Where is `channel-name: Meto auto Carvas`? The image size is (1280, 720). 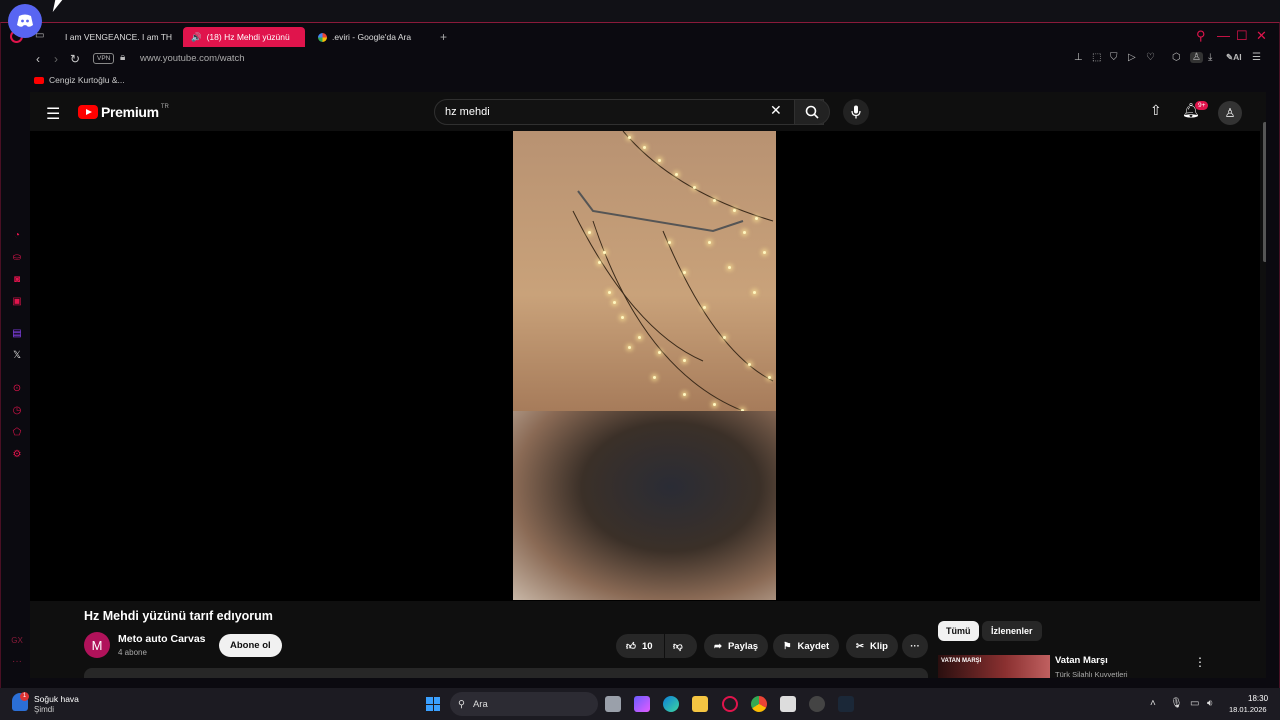
channel-name: Meto auto Carvas is located at coordinates (162, 639).